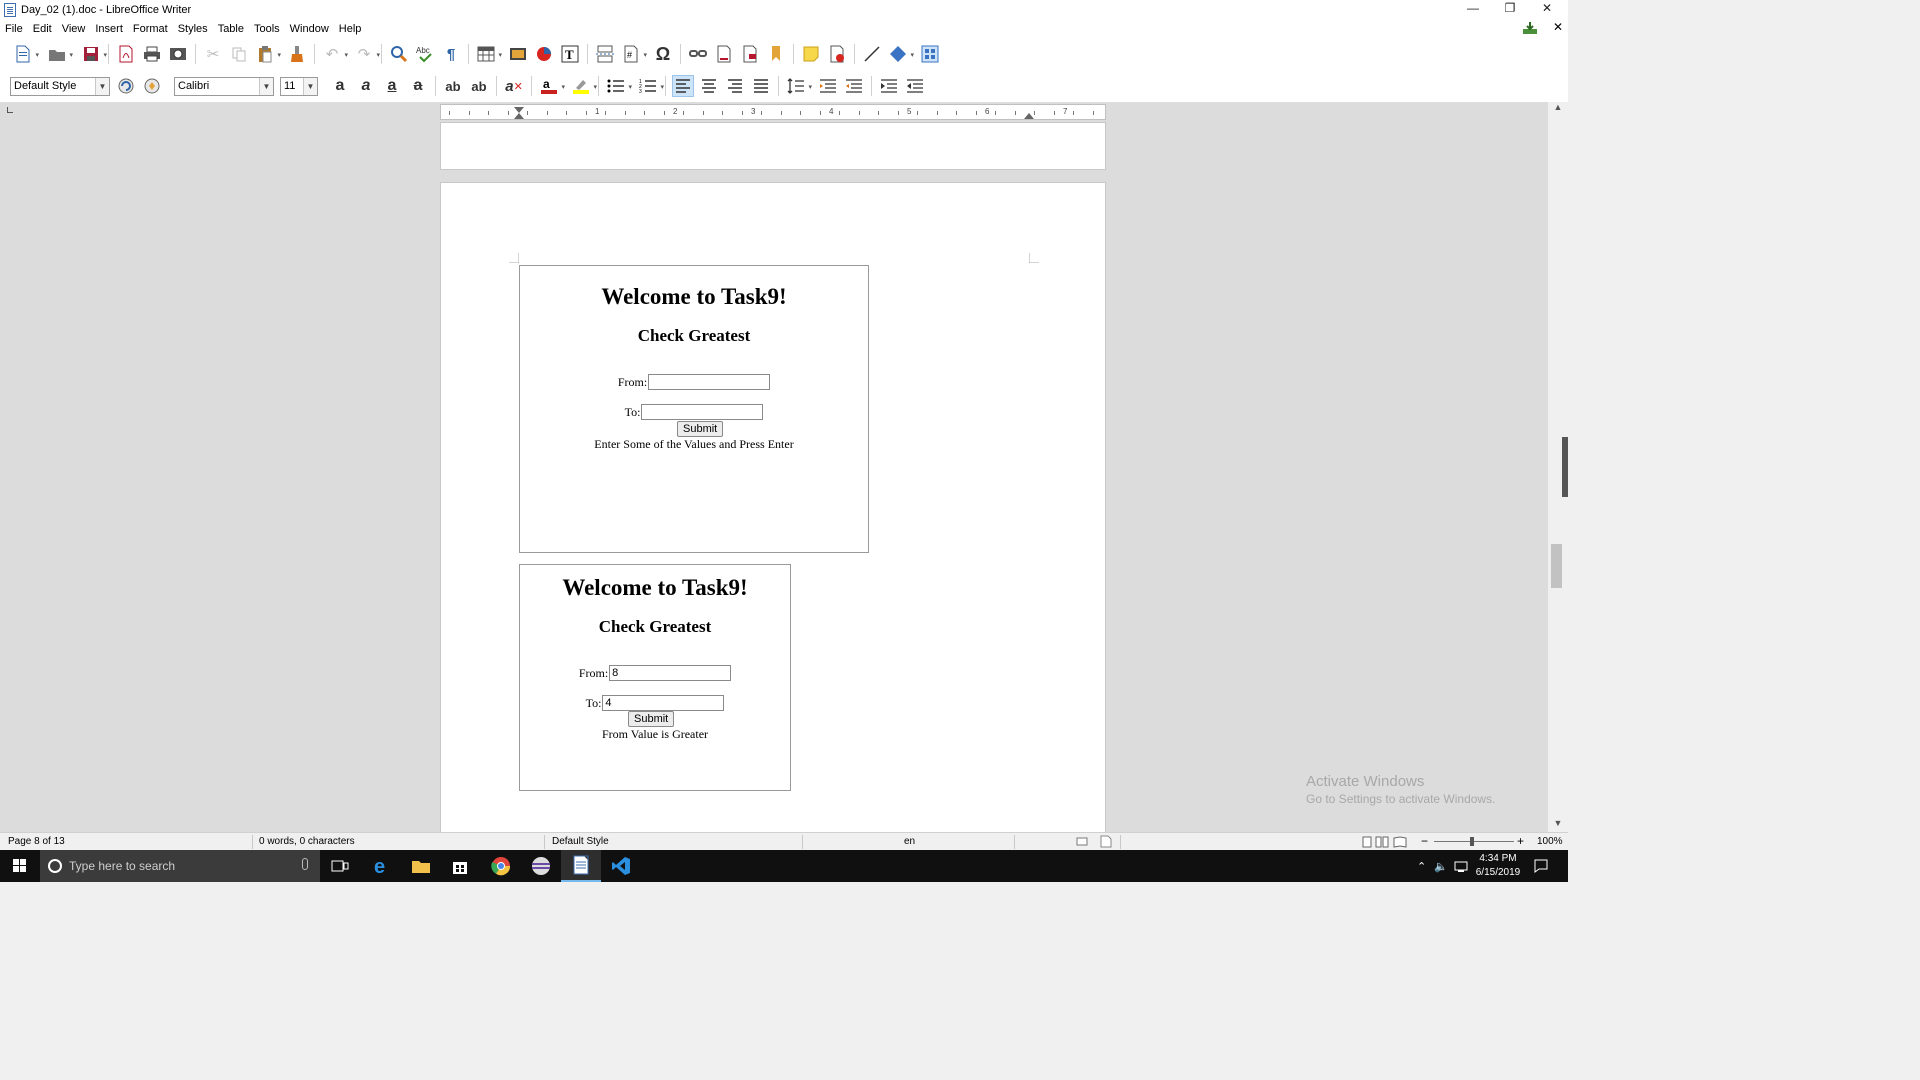 The image size is (1920, 1080). I want to click on multi-page-view-icon, so click(1382, 842).